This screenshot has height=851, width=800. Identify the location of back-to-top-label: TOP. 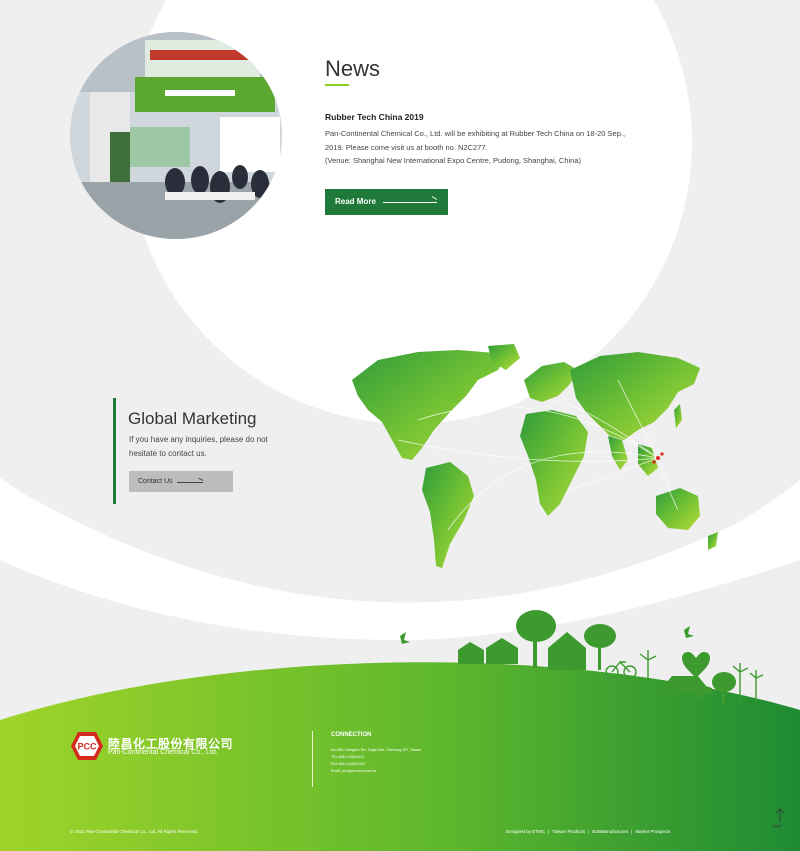
(777, 826).